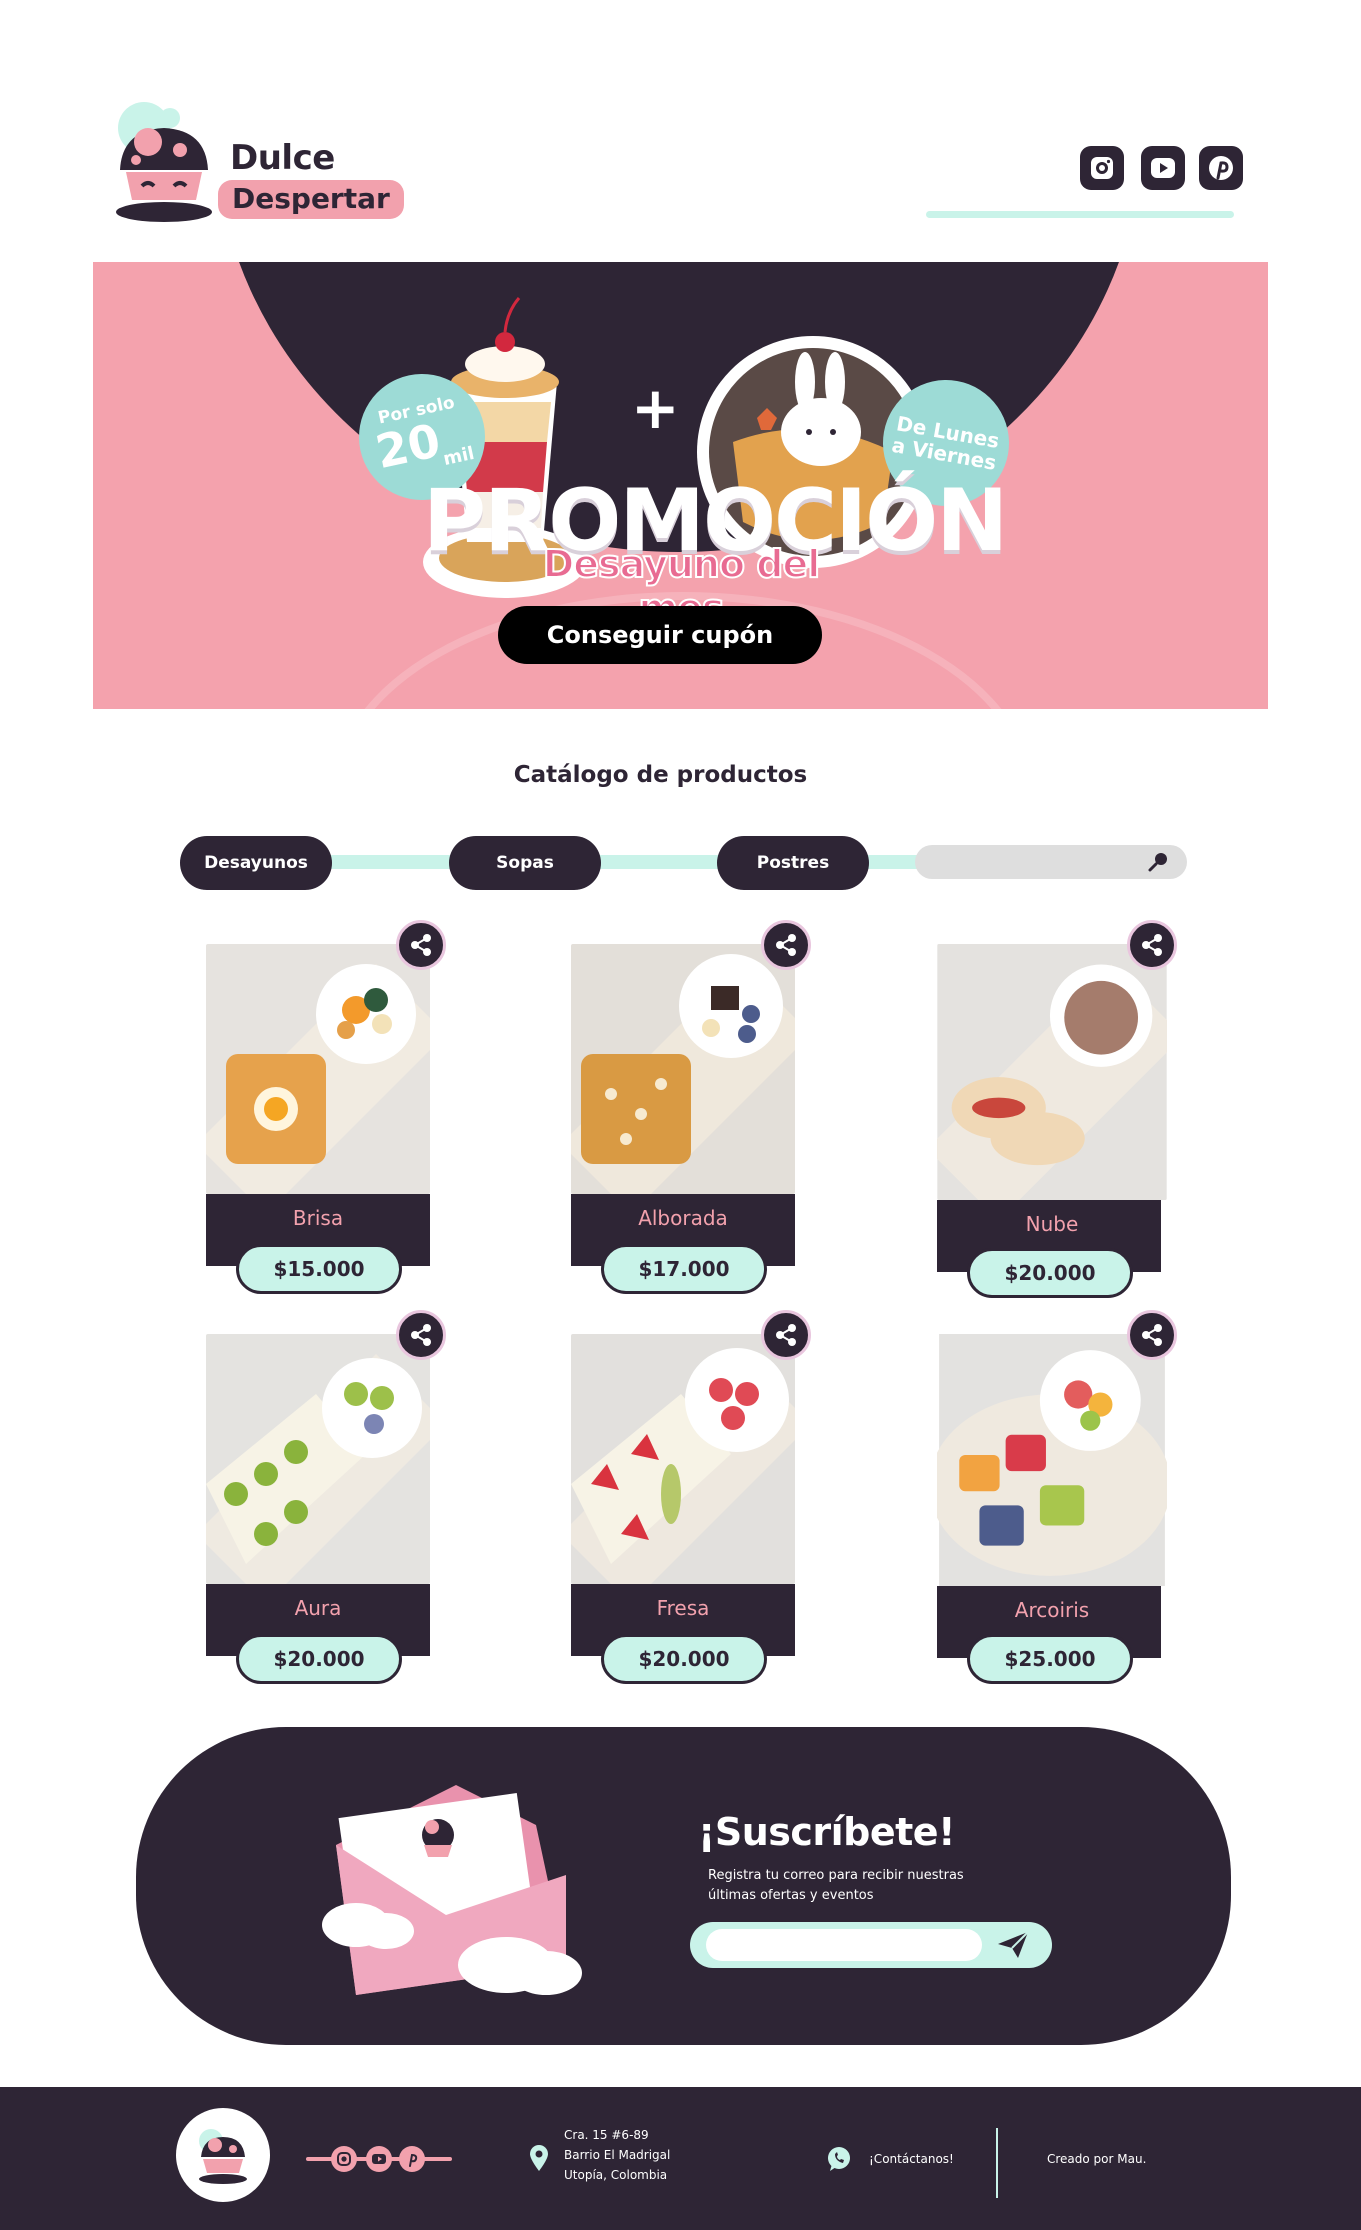 The width and height of the screenshot is (1361, 2230). Describe the element at coordinates (539, 2158) in the screenshot. I see `location-pin-icon` at that location.